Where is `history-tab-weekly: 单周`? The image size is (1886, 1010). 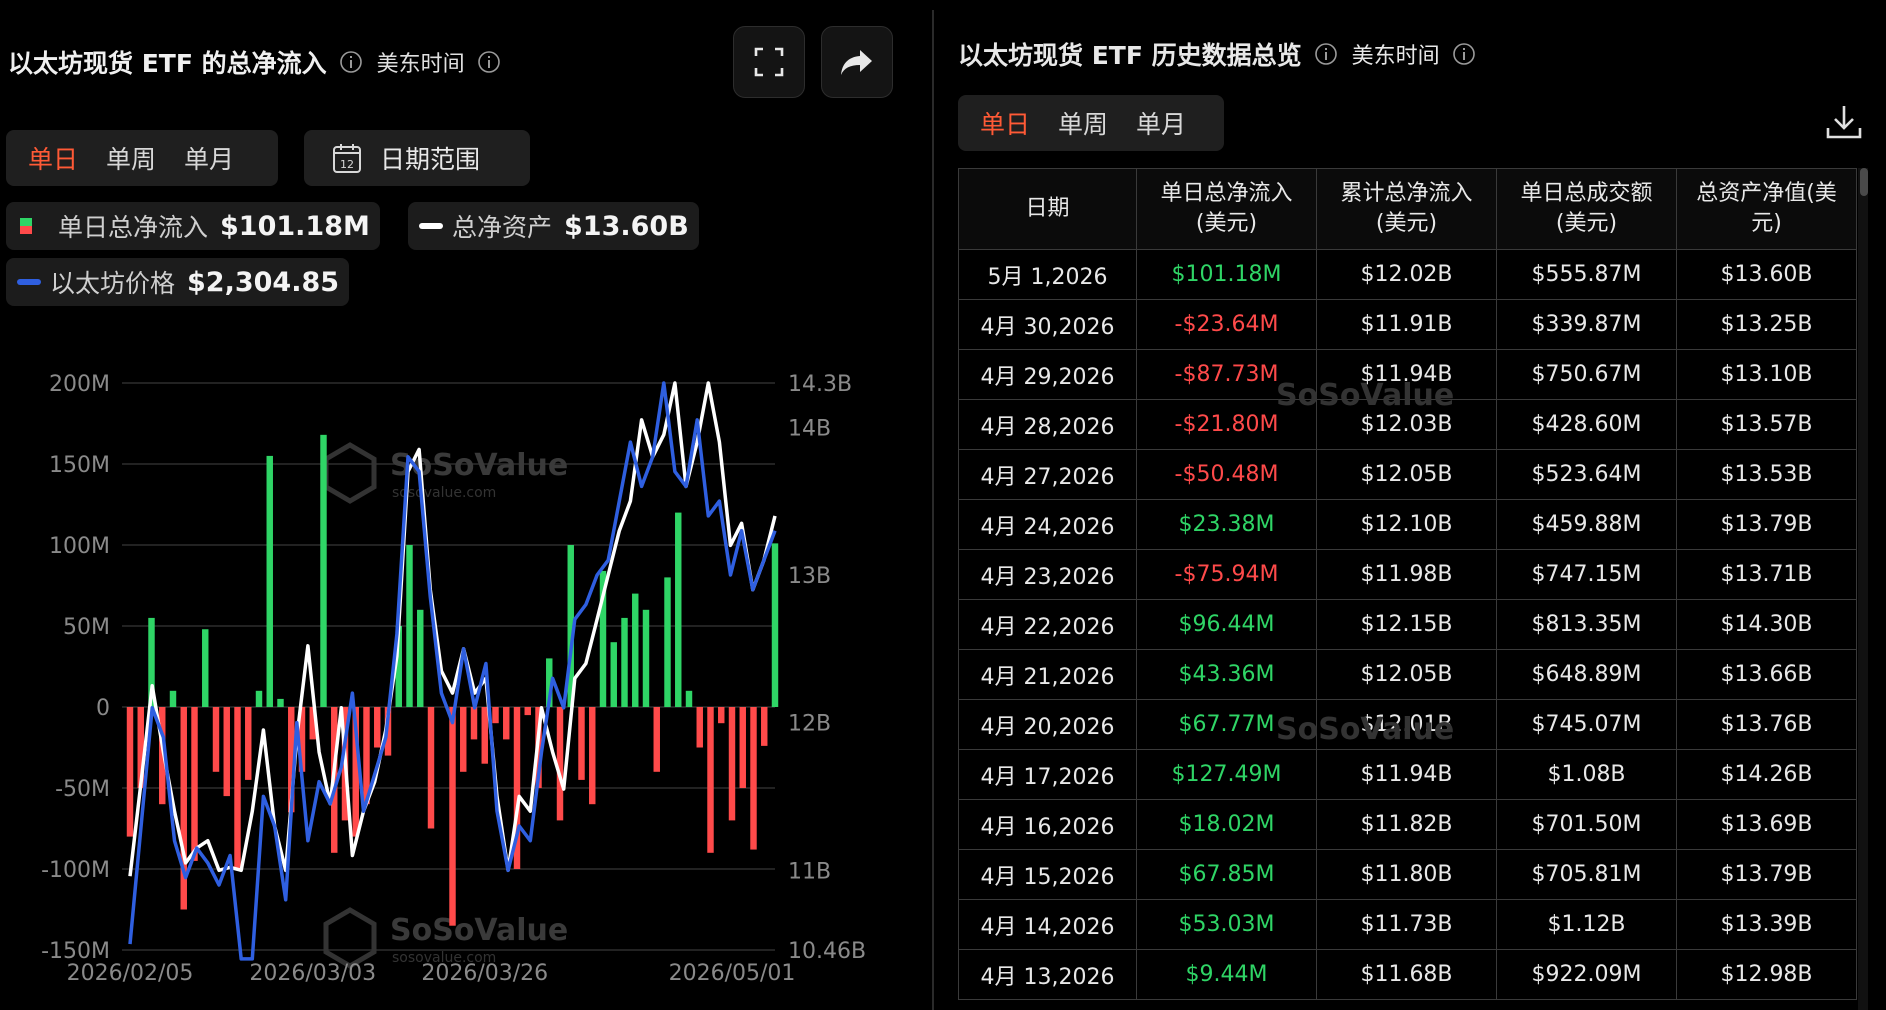 history-tab-weekly: 单周 is located at coordinates (1083, 123).